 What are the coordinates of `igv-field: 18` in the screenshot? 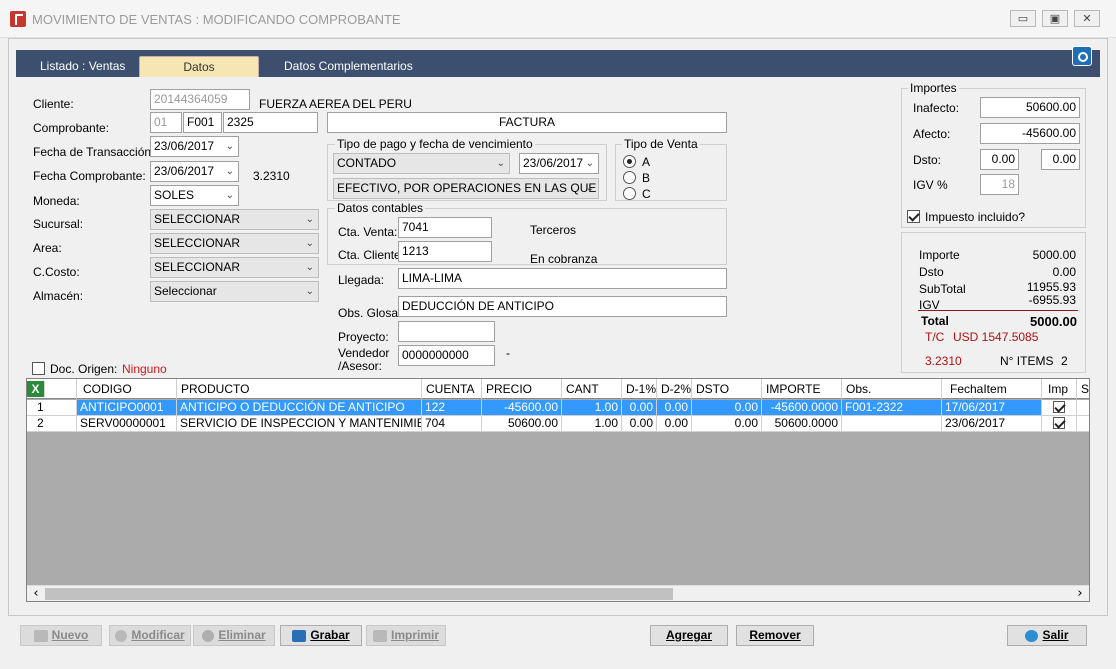 It's located at (999, 184).